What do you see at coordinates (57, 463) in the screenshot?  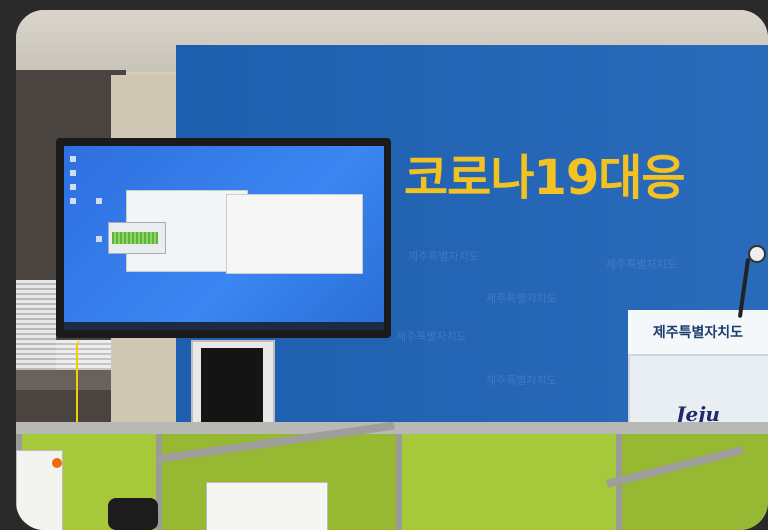 I see `orange-marker` at bounding box center [57, 463].